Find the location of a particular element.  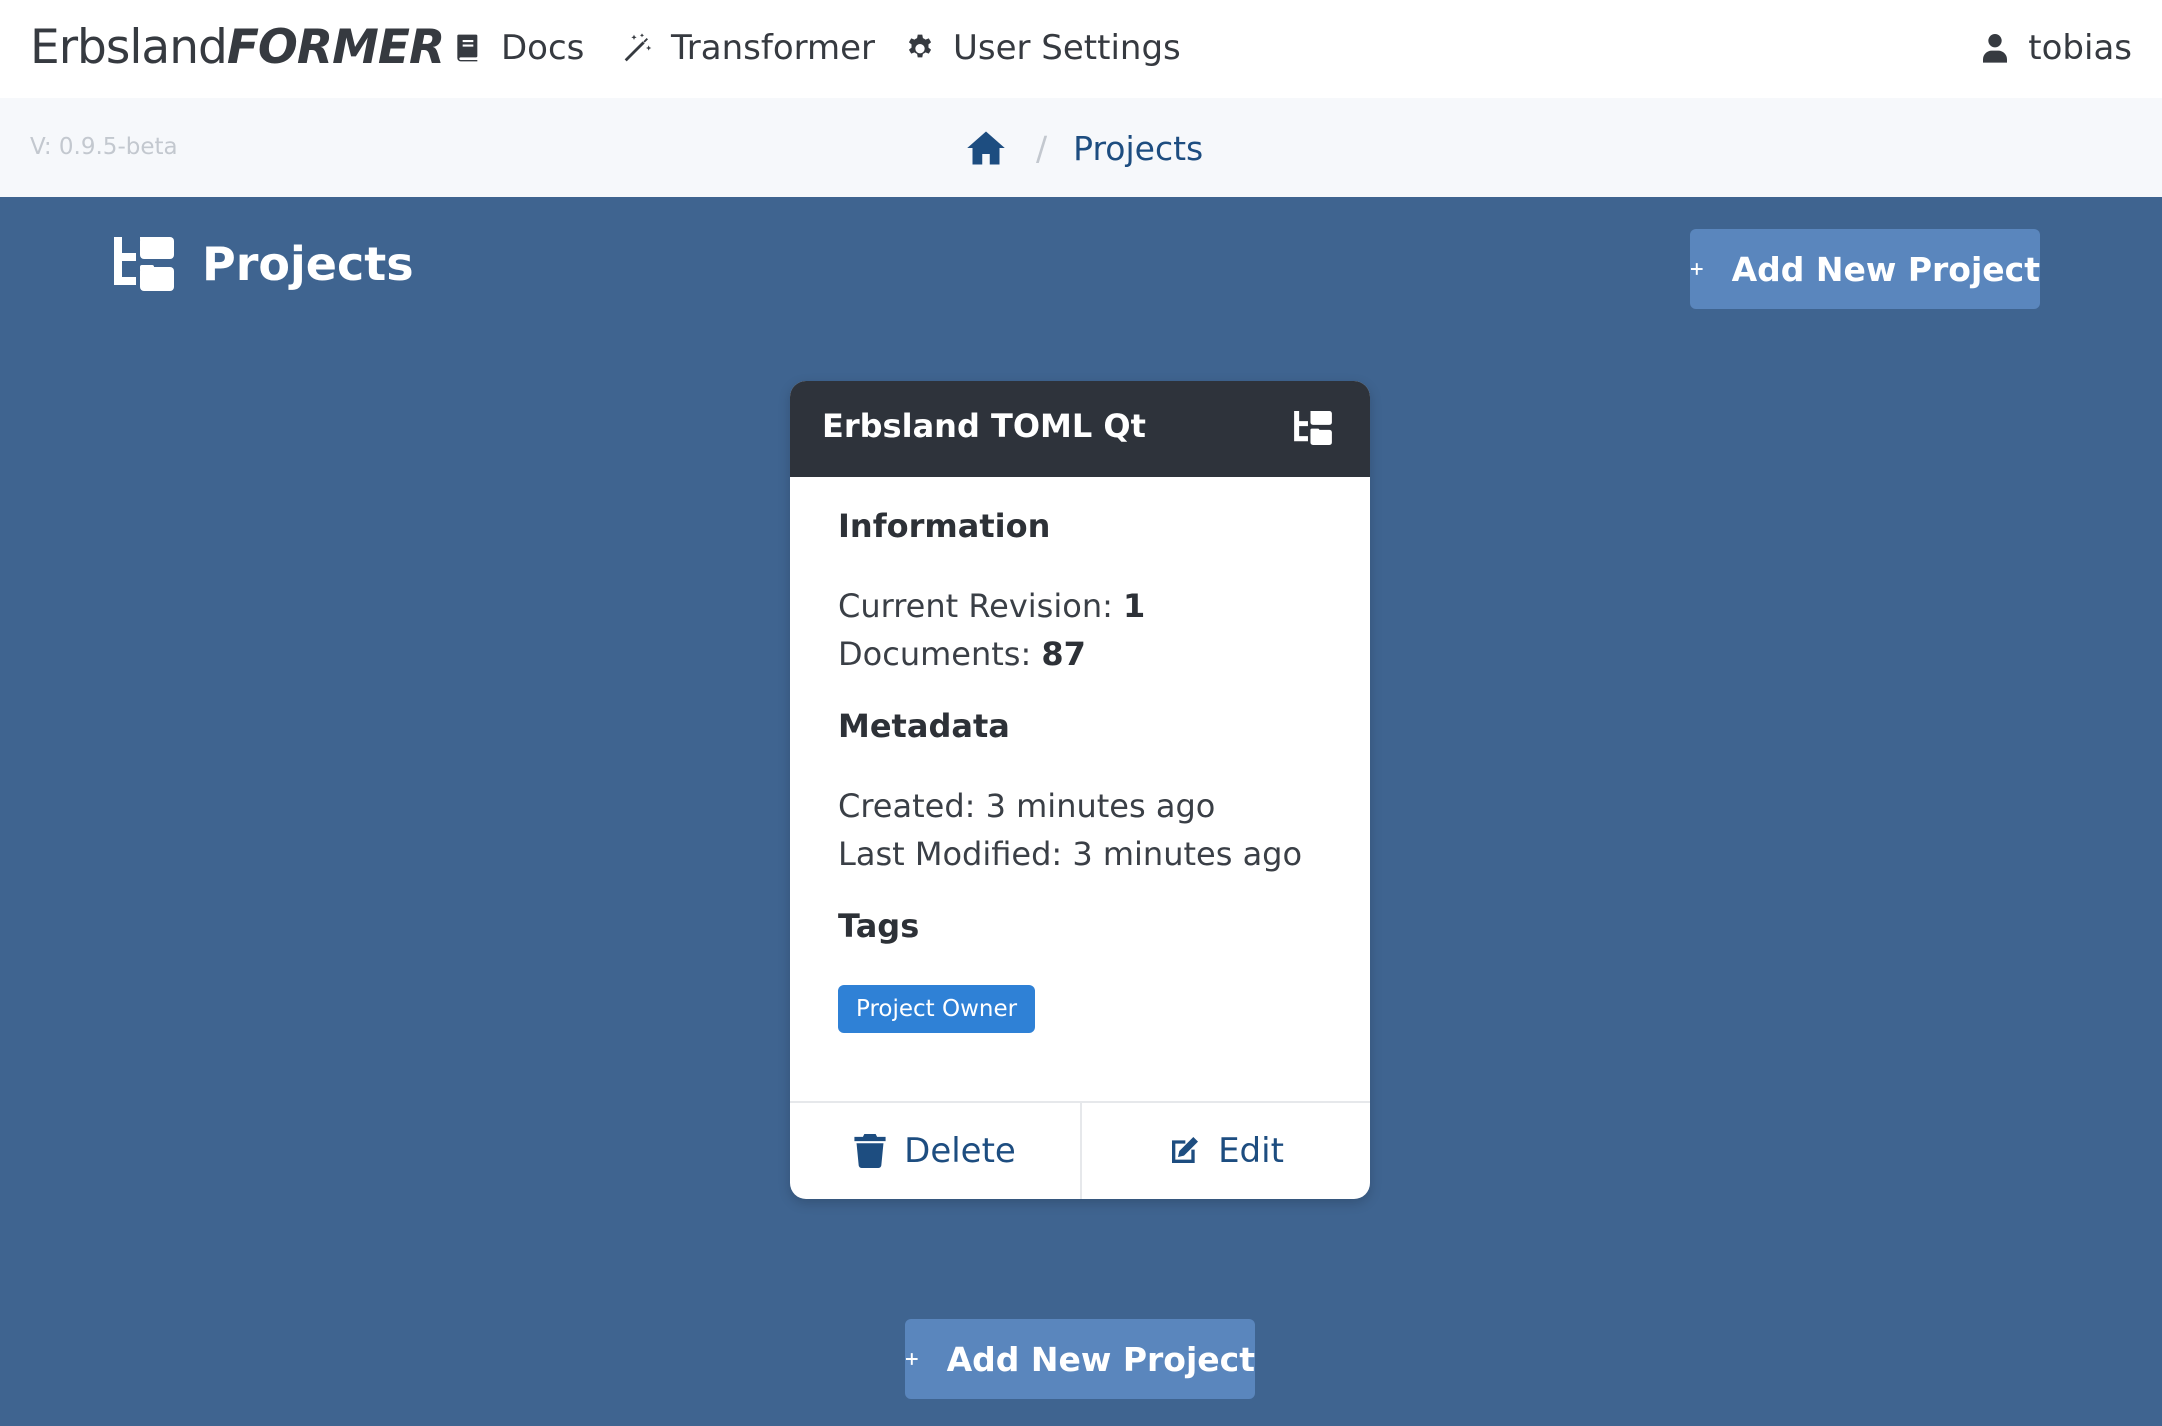

nav-item-user-settings: User Settings is located at coordinates (1042, 48).